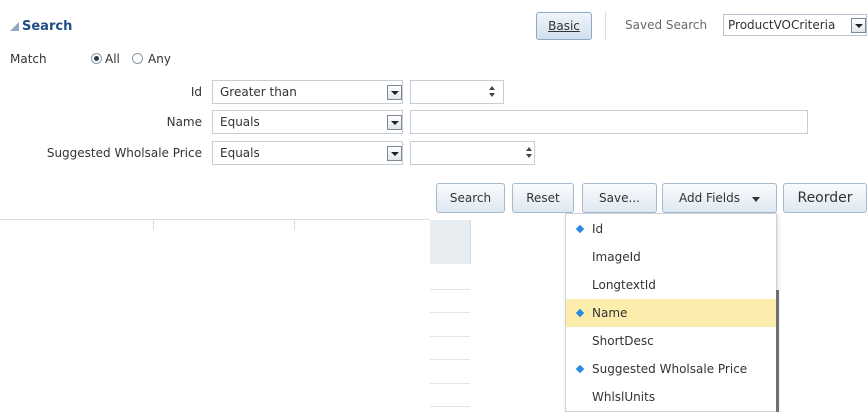 This screenshot has height=412, width=867. What do you see at coordinates (666, 25) in the screenshot?
I see `saved-search-label: Saved Search` at bounding box center [666, 25].